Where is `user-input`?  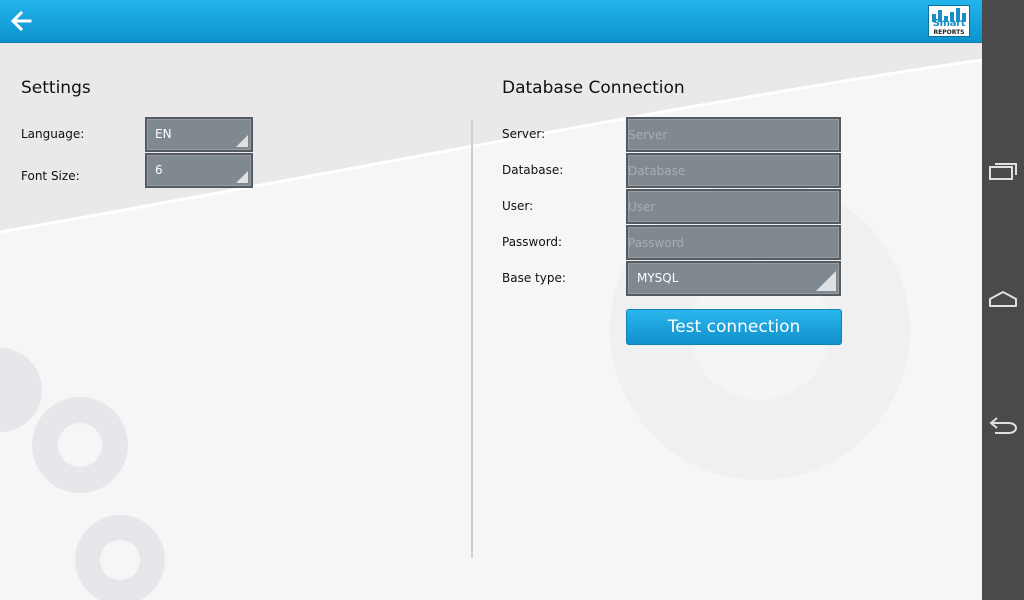 user-input is located at coordinates (733, 206).